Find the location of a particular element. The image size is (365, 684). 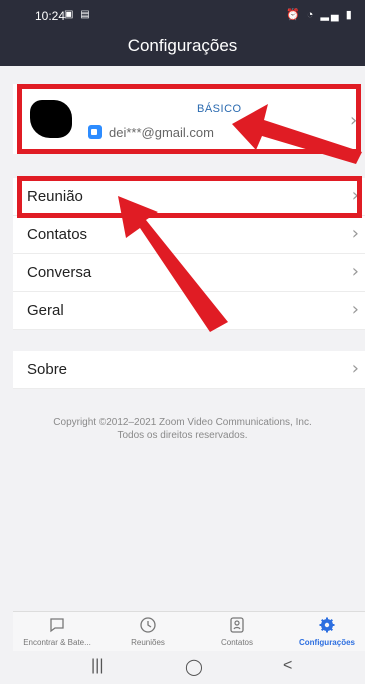

back-button: < is located at coordinates (287, 666).